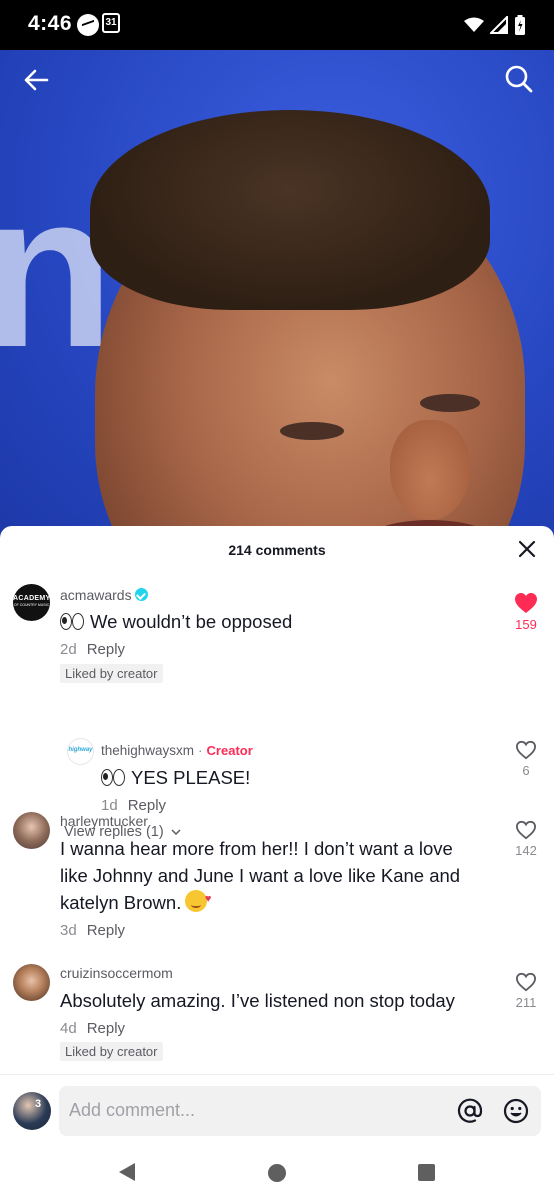 The height and width of the screenshot is (1200, 554). Describe the element at coordinates (116, 973) in the screenshot. I see `comment-username: cruizinsoccermom` at that location.